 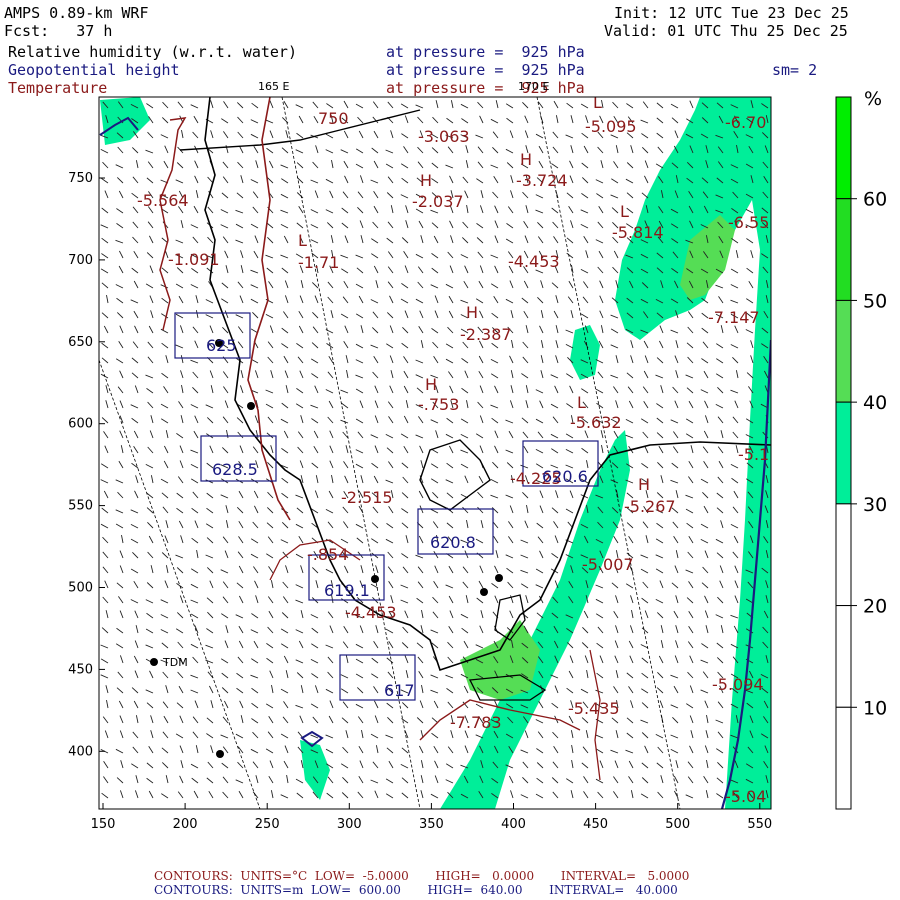 What do you see at coordinates (565, 476) in the screenshot?
I see `height-label: 620.6` at bounding box center [565, 476].